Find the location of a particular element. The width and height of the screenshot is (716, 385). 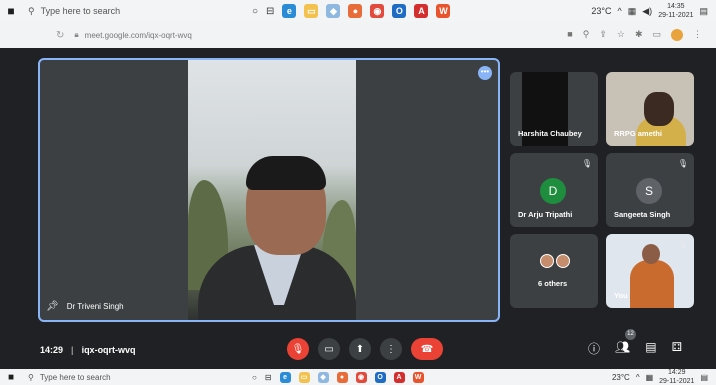

present-button: ⬆ is located at coordinates (360, 349).